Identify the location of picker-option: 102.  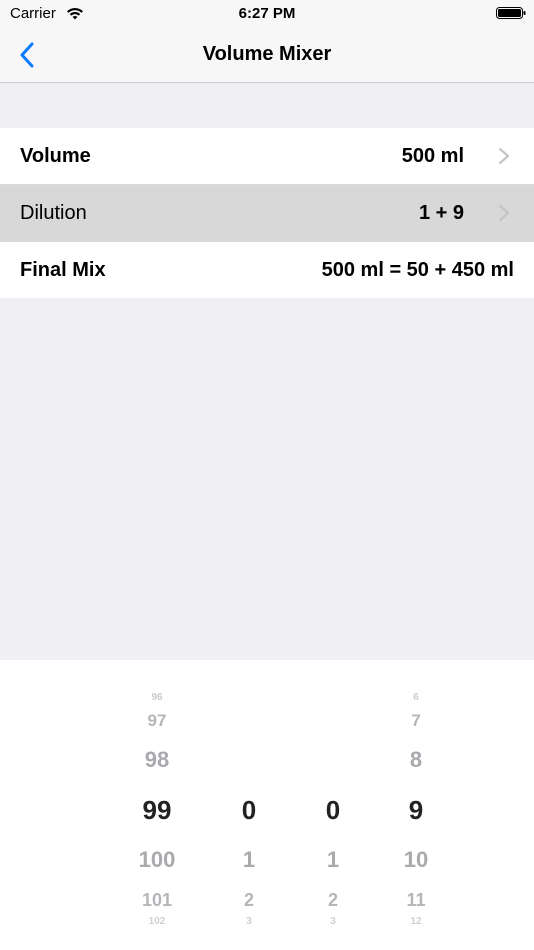
(157, 922).